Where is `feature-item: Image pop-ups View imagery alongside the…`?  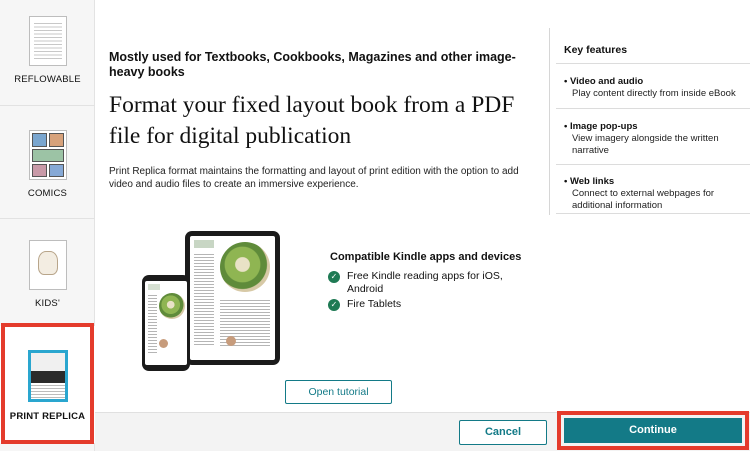
feature-item: Image pop-ups View imagery alongside the… is located at coordinates (654, 139).